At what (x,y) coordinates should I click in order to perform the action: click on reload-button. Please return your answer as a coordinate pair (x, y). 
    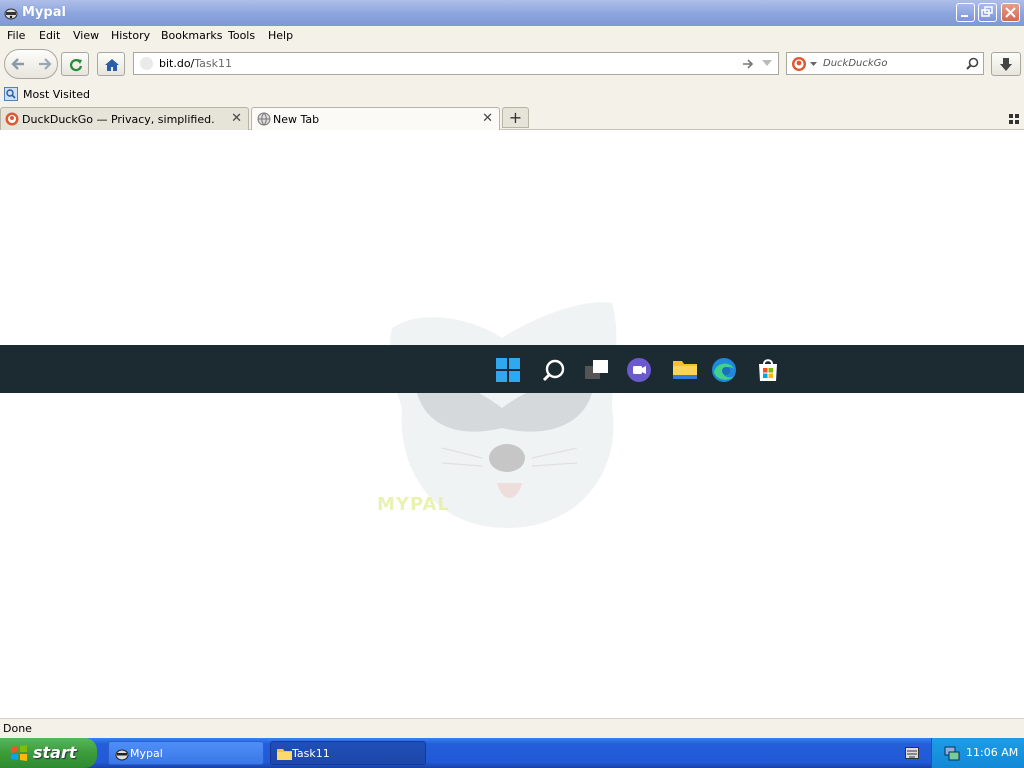
    Looking at the image, I should click on (75, 64).